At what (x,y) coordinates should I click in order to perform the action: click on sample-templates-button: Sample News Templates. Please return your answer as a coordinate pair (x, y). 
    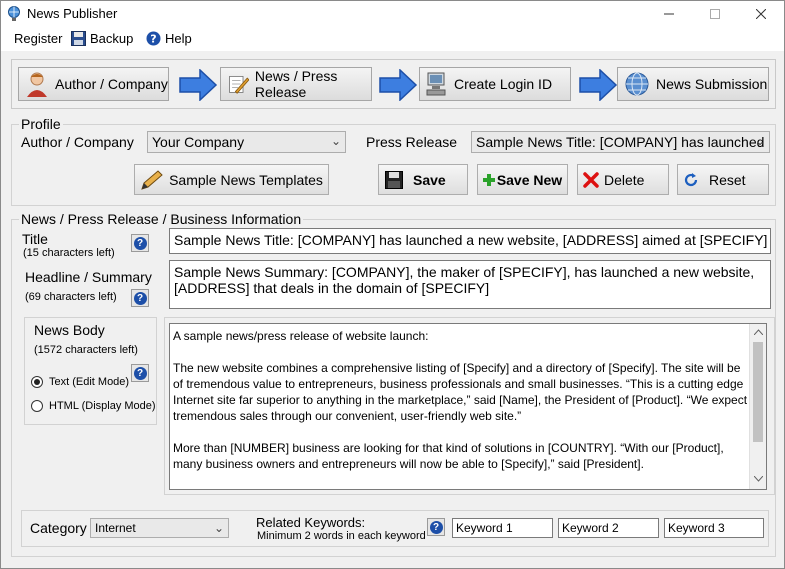
    Looking at the image, I should click on (231, 179).